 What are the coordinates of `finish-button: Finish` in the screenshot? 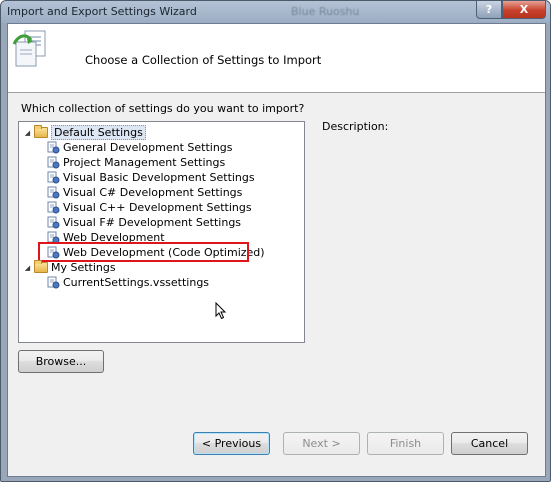 It's located at (405, 443).